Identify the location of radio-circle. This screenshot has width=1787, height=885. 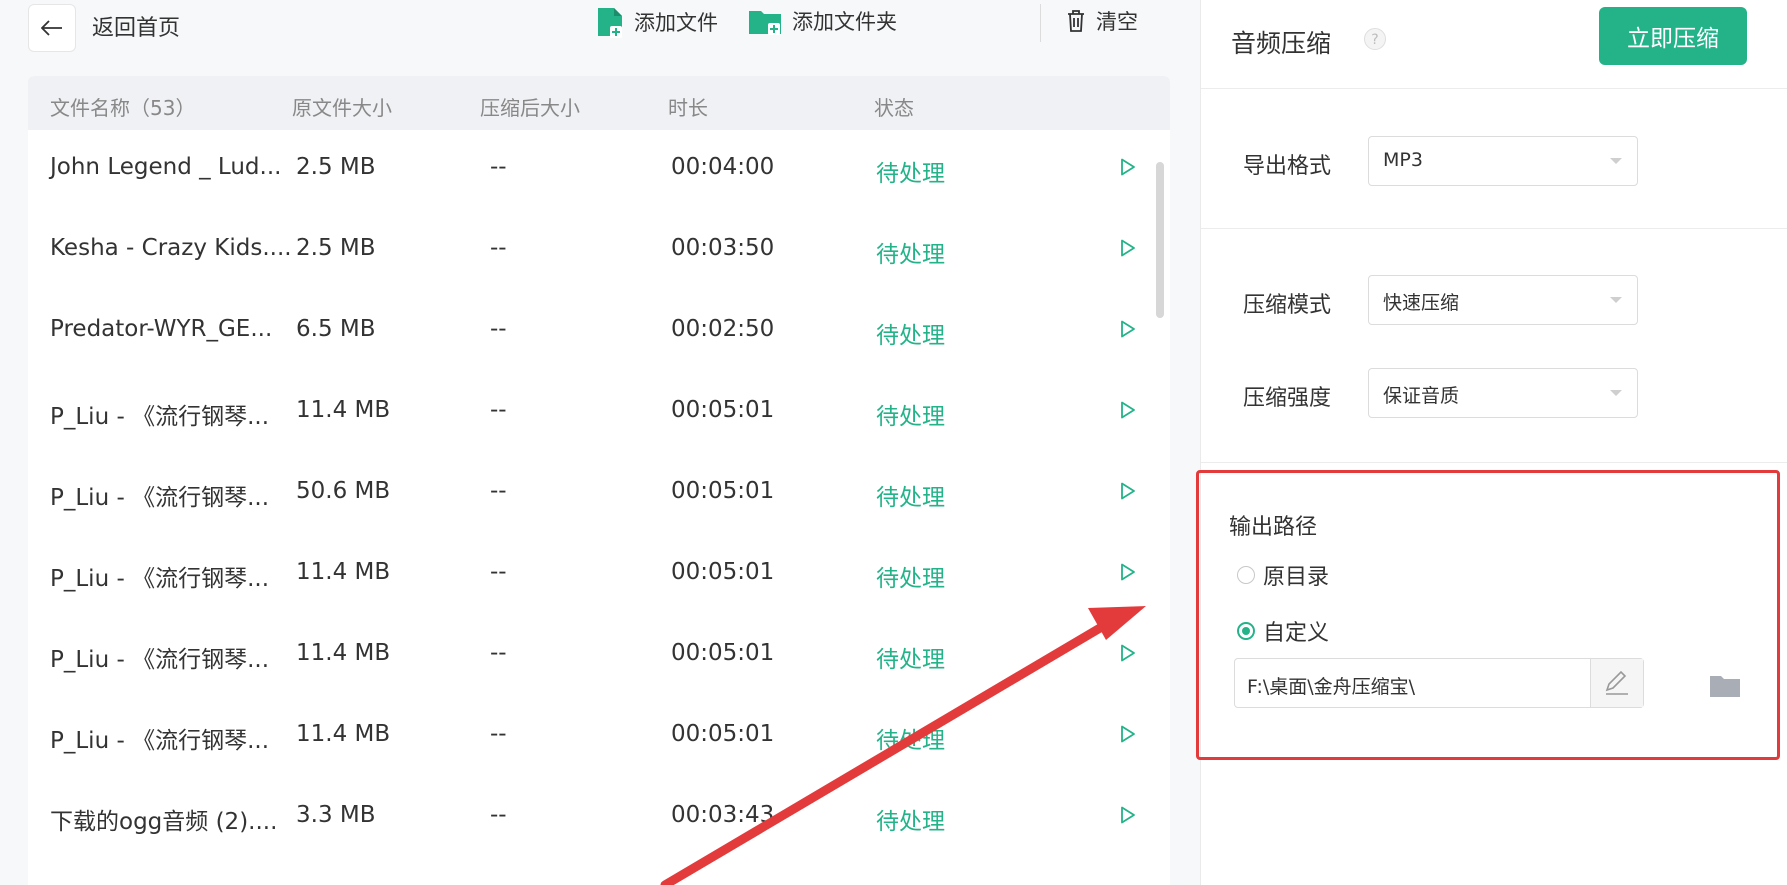
(1246, 575).